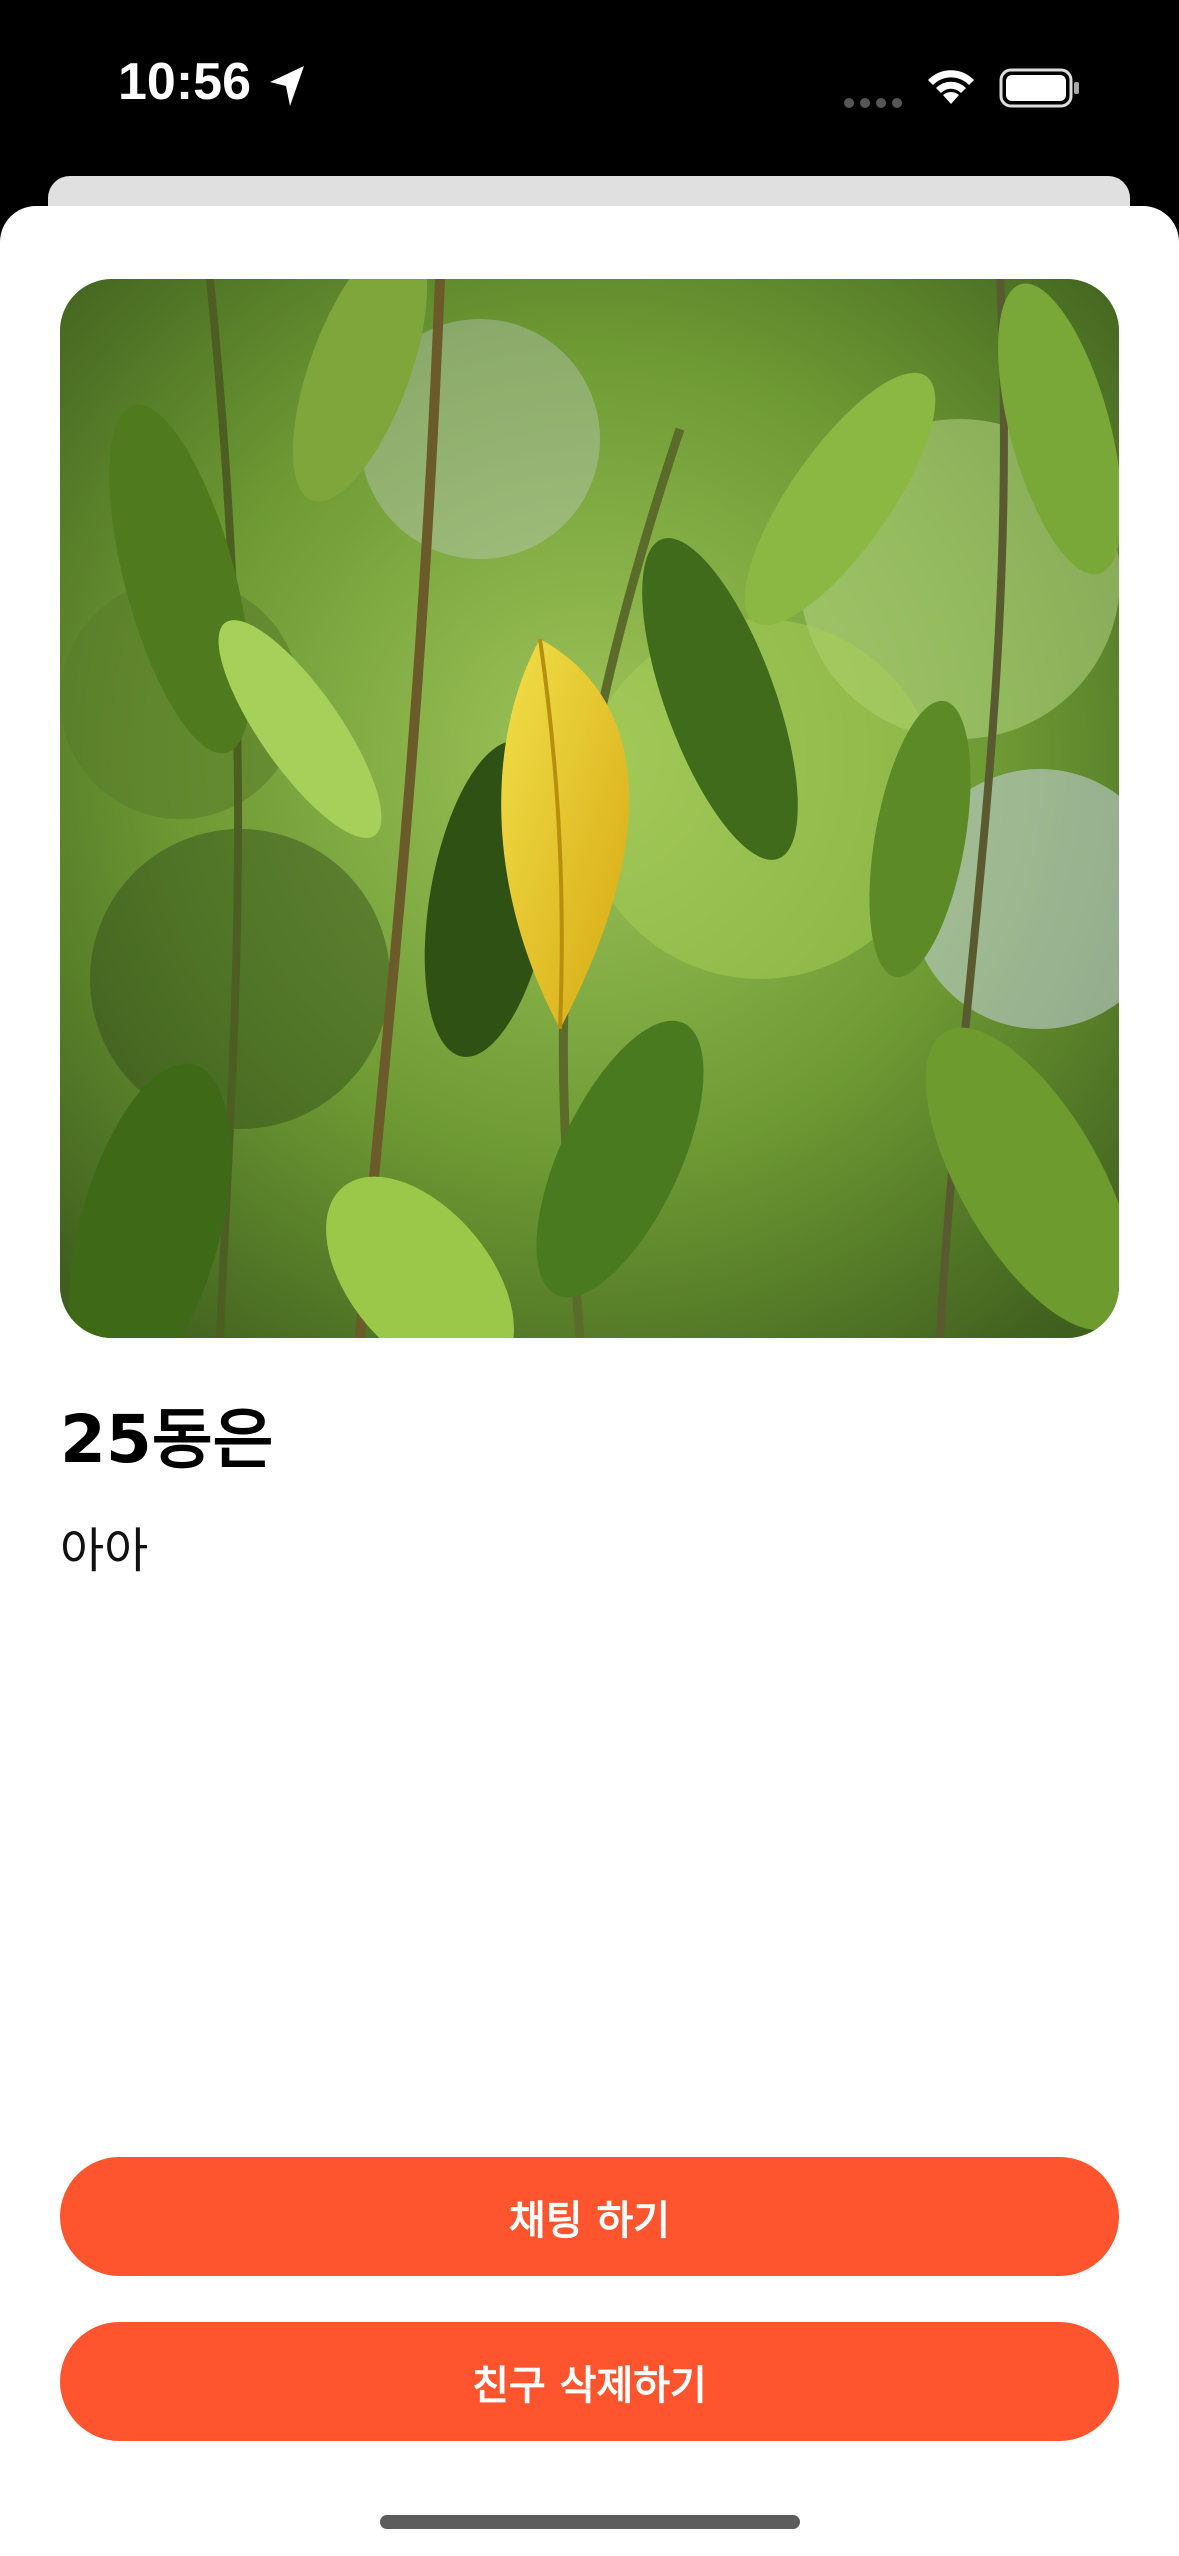 The width and height of the screenshot is (1179, 2556). Describe the element at coordinates (590, 2522) in the screenshot. I see `home-indicator` at that location.